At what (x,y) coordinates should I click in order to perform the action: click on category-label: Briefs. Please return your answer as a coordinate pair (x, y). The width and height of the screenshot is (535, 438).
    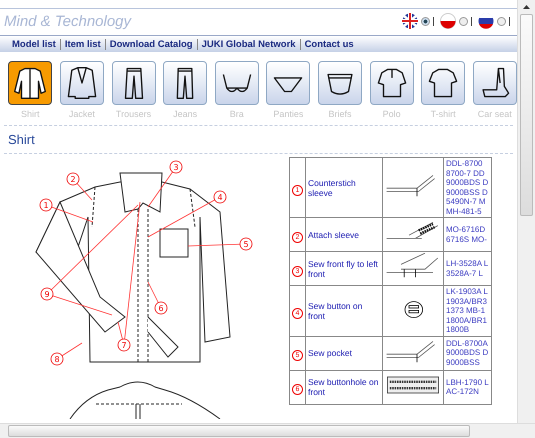
    Looking at the image, I should click on (340, 114).